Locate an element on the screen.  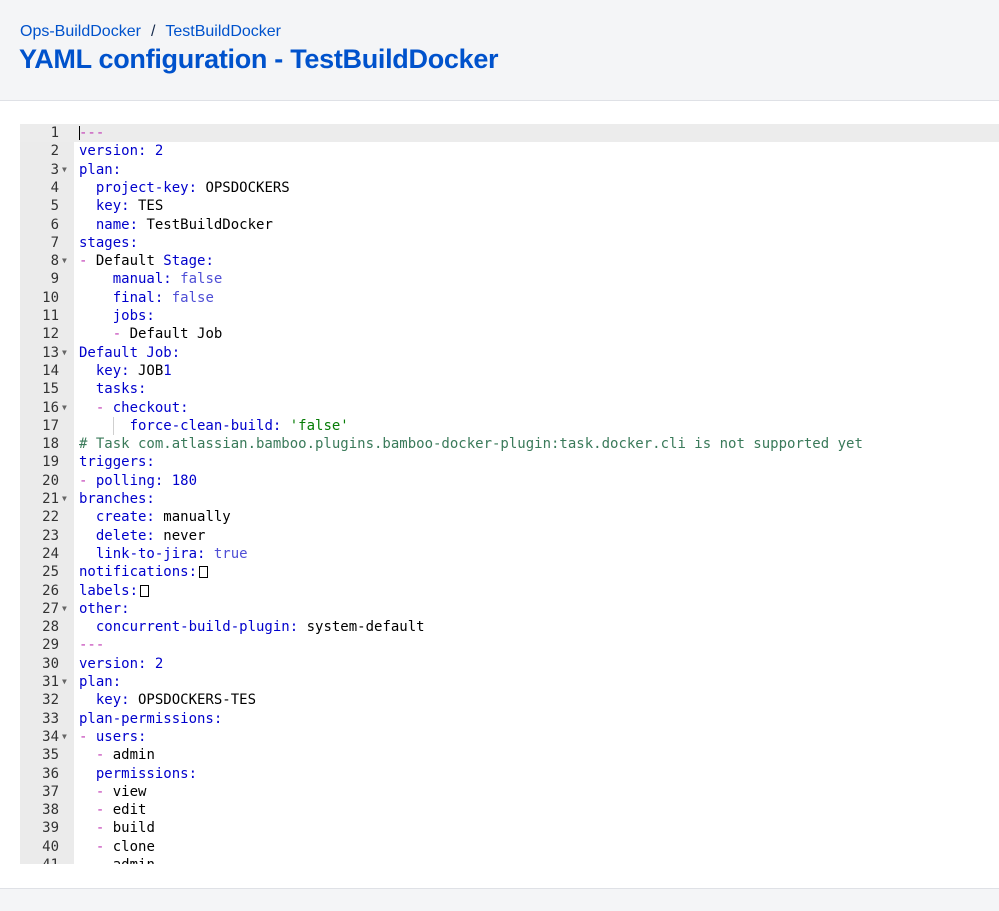
line-number: 18 is located at coordinates (50, 444).